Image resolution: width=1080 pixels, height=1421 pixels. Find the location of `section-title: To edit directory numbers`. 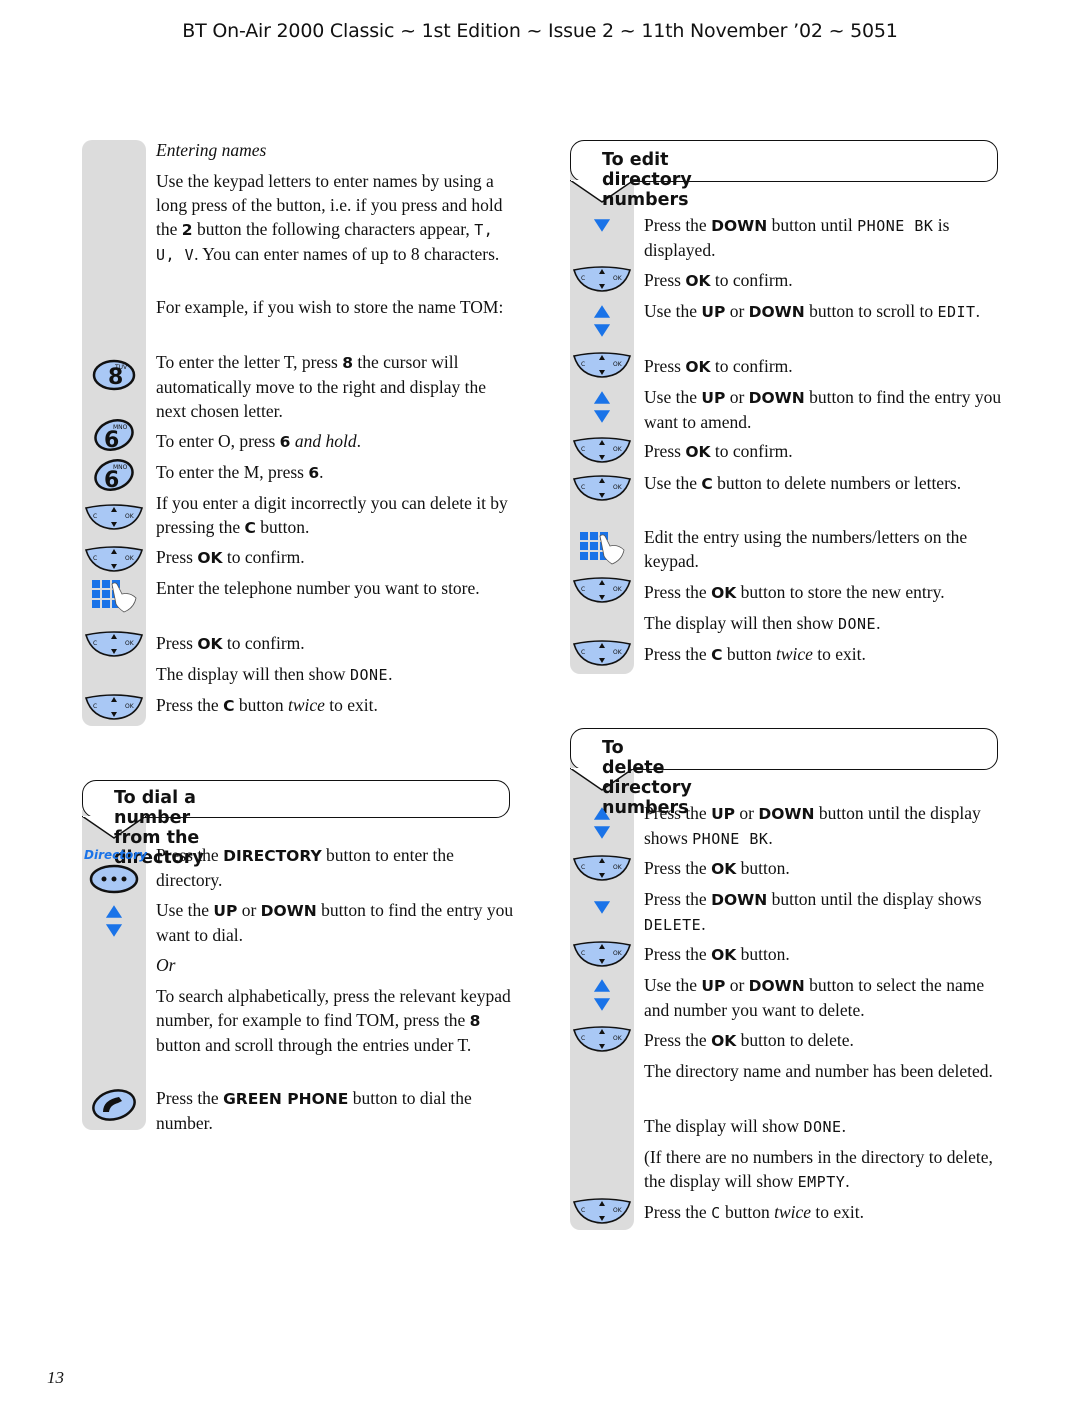

section-title: To edit directory numbers is located at coordinates (647, 180).